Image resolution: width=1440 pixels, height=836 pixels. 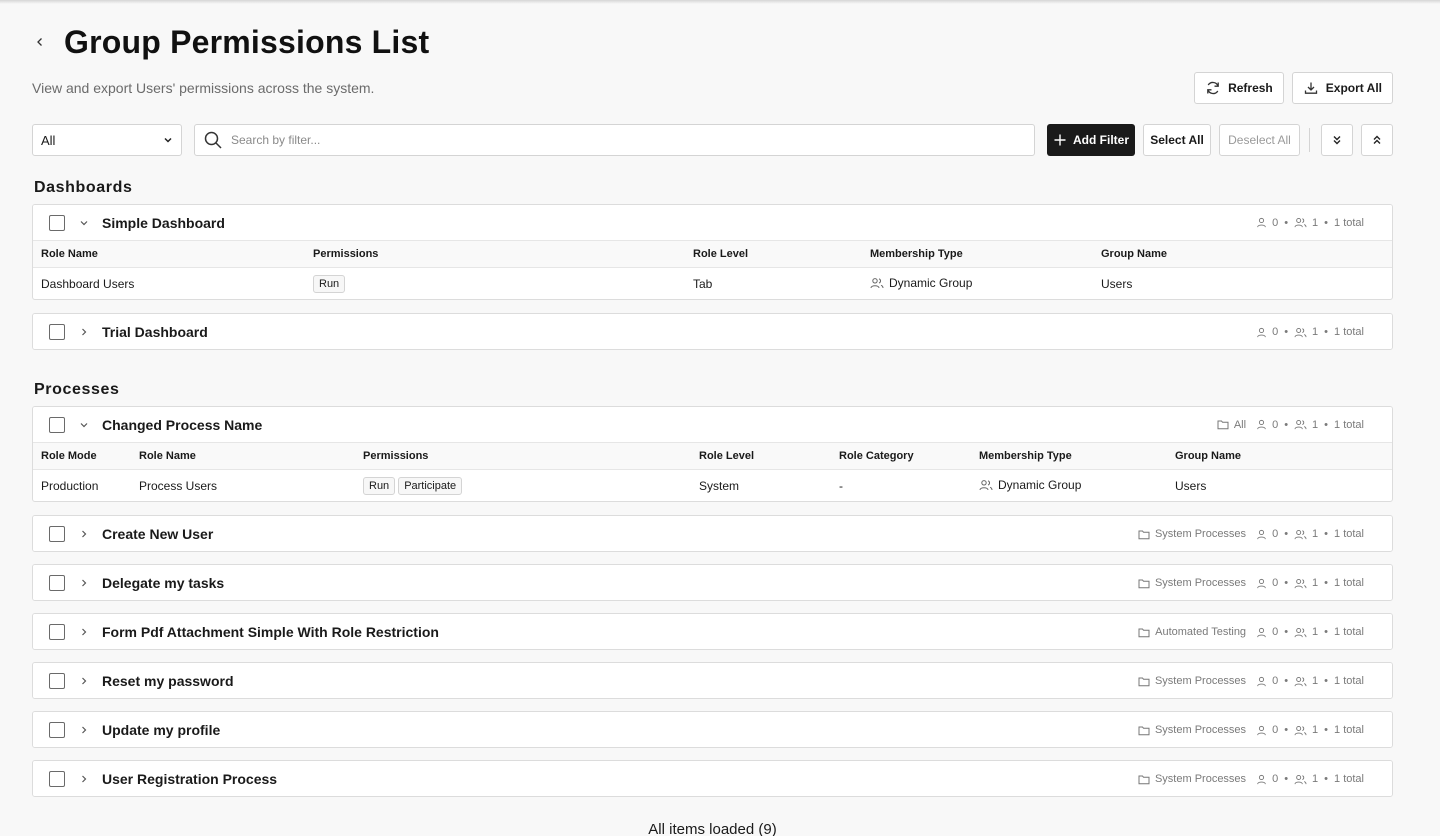 I want to click on search-box, so click(x=614, y=140).